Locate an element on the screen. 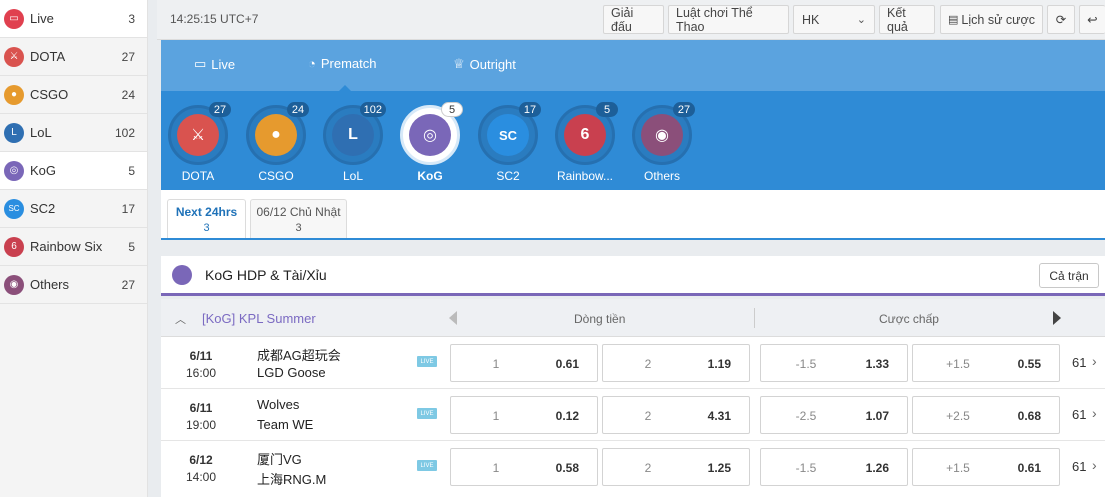  sidebar-item-label: LoL is located at coordinates (41, 132).